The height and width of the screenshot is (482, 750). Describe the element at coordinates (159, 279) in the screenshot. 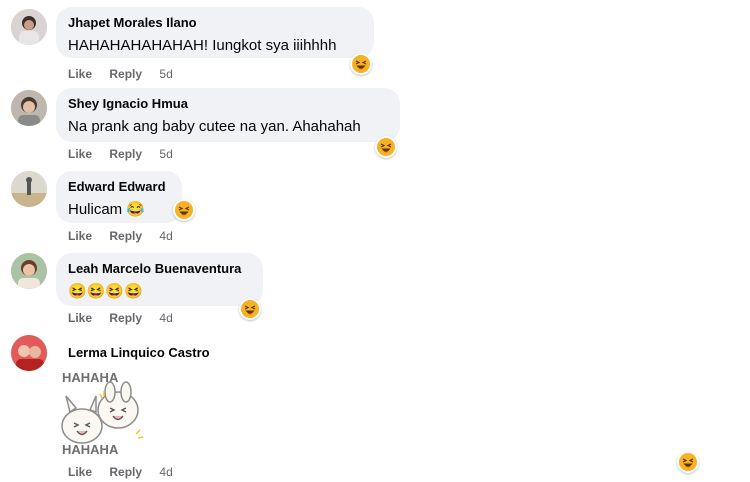

I see `comment-bubble: Leah Marcelo Buenaventura 😆😆😆😆` at that location.